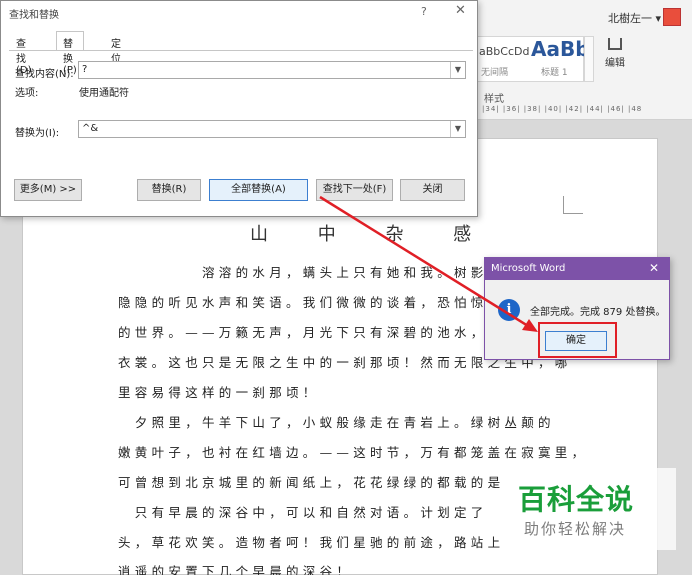 The image size is (692, 575). What do you see at coordinates (303, 512) in the screenshot?
I see `document-line: 只有早晨的深谷中，可以和自然对语。计划定了` at bounding box center [303, 512].